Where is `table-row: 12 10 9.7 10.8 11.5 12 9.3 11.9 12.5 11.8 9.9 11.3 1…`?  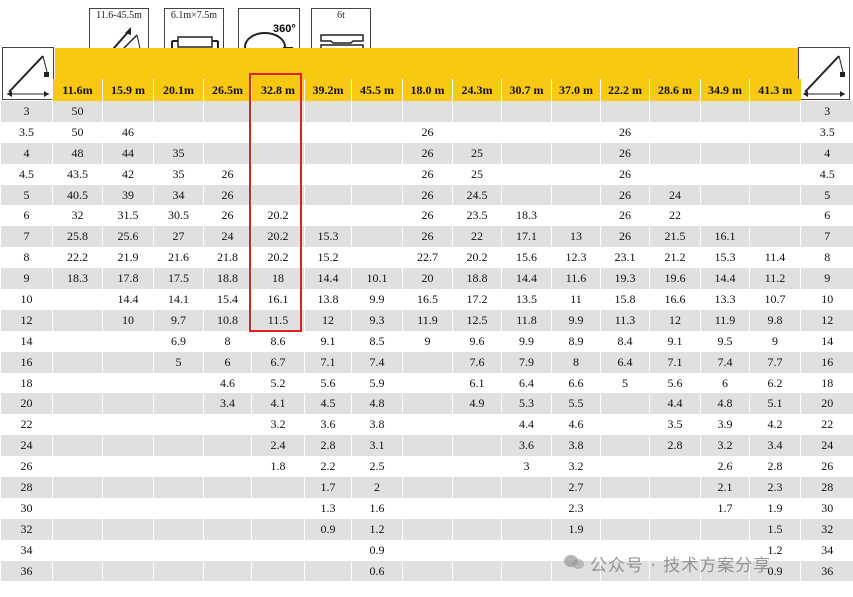 table-row: 12 10 9.7 10.8 11.5 12 9.3 11.9 12.5 11.8 9.9 11.3 1… is located at coordinates (426, 320).